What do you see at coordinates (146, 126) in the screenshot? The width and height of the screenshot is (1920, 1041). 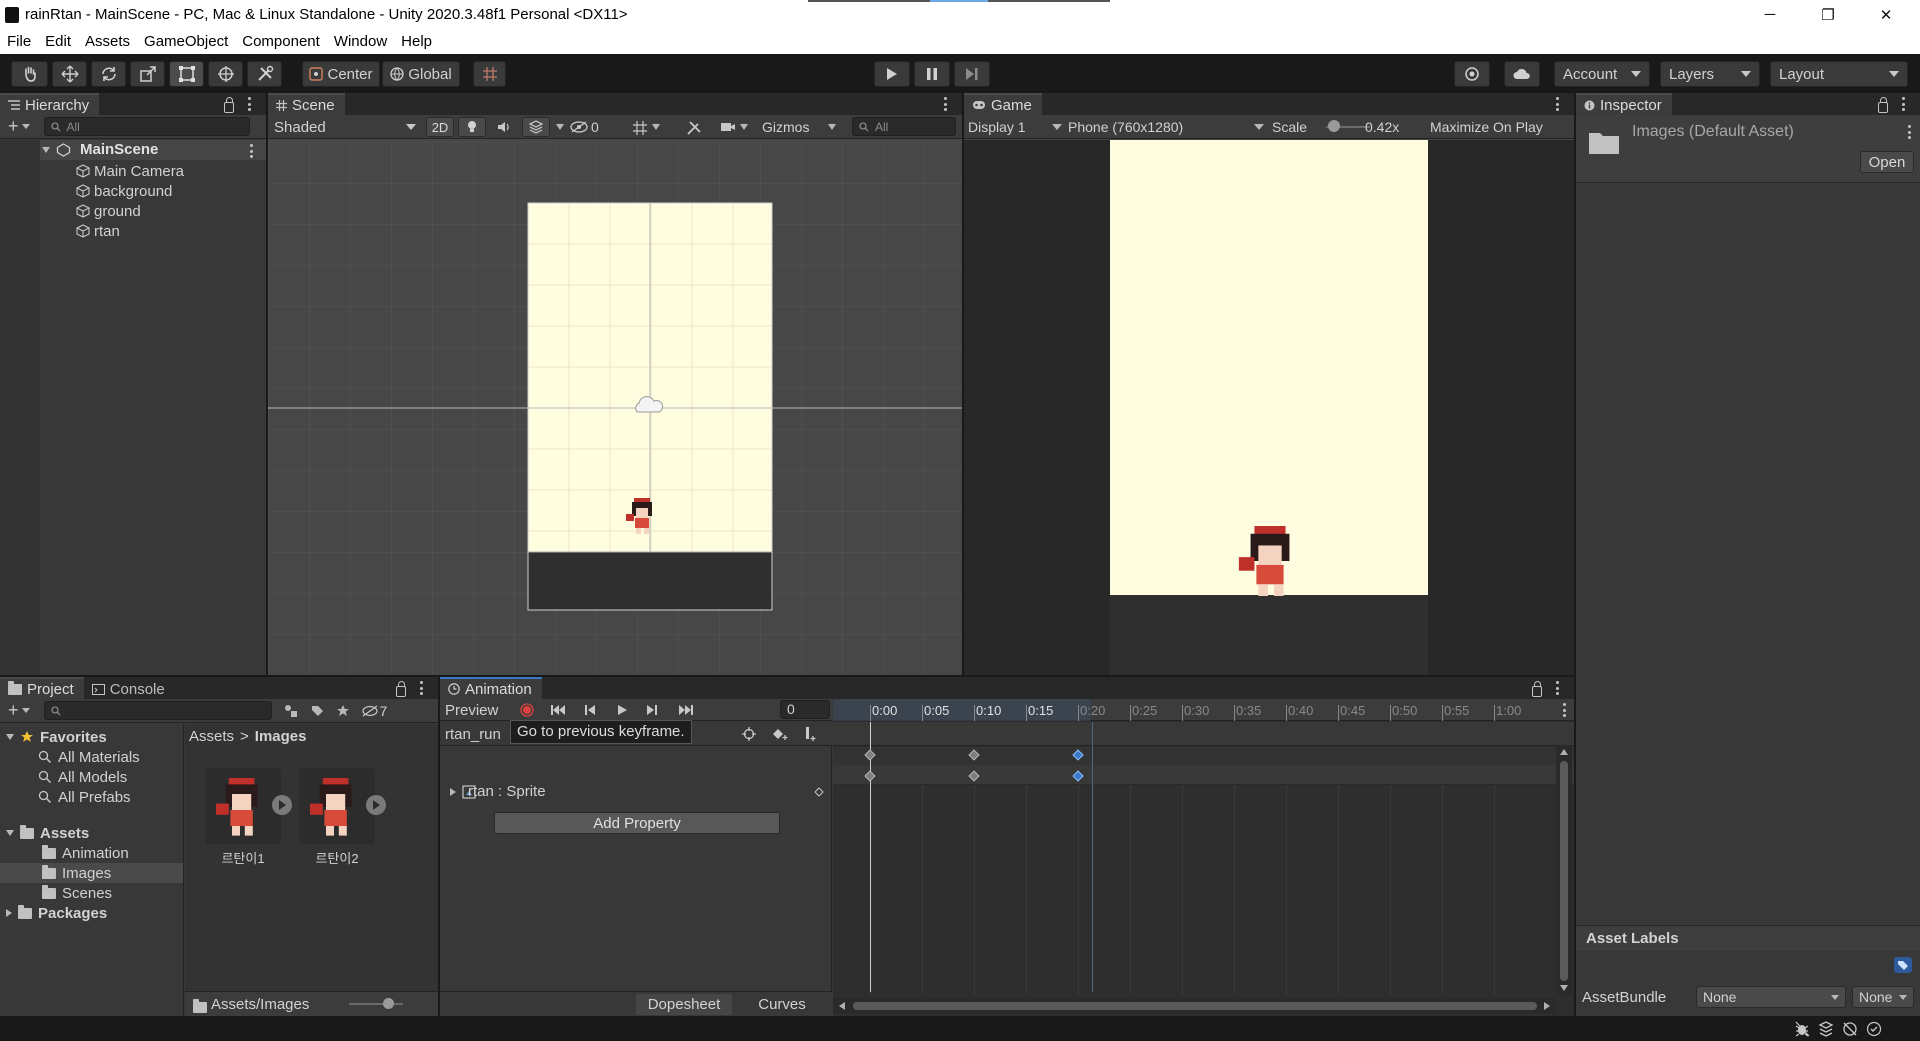 I see `hierarchy-search-input: All` at bounding box center [146, 126].